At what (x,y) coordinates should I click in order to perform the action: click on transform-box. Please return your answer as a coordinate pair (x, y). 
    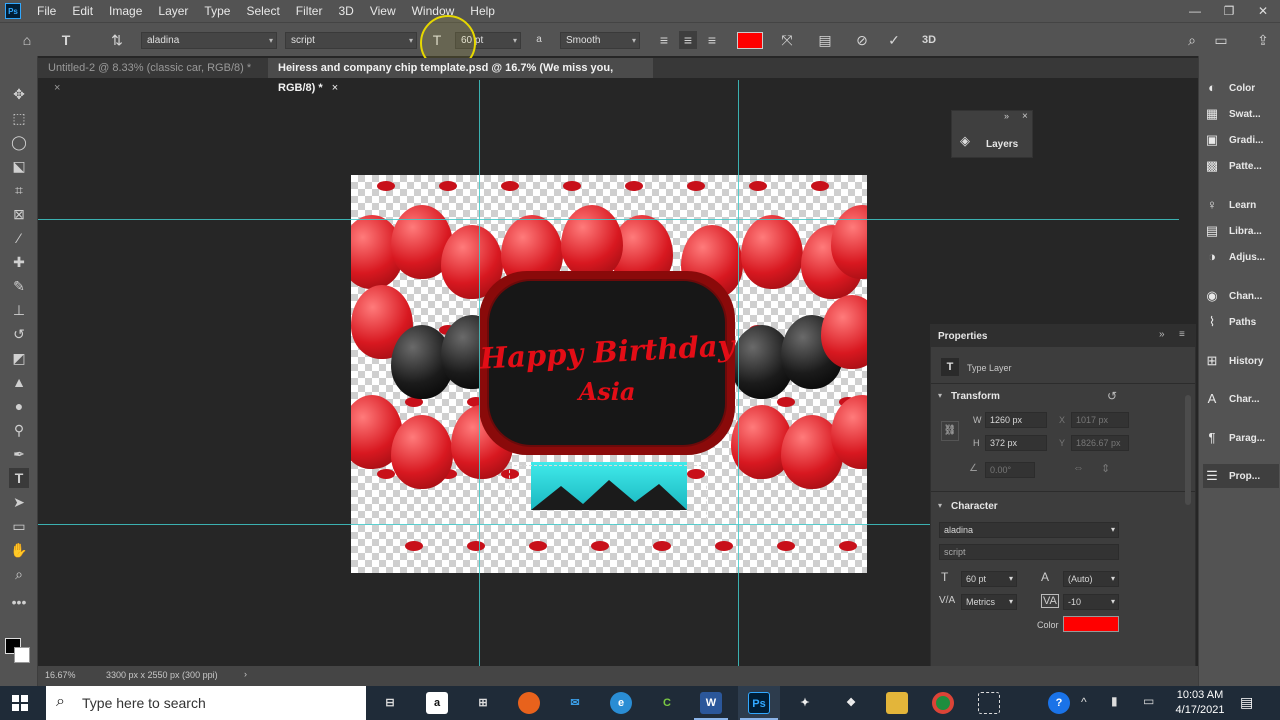
    Looking at the image, I should click on (608, 495).